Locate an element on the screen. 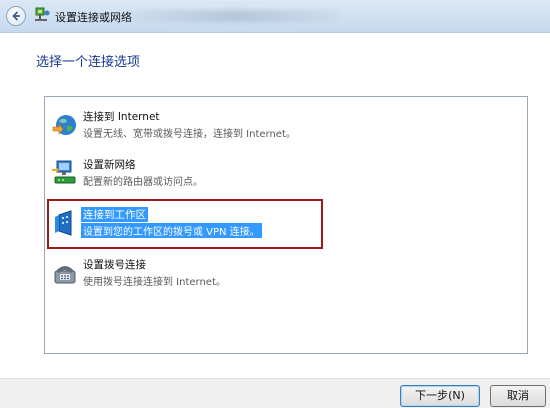 This screenshot has height=408, width=550. option-description: 设置无线、宽带或拨号连接，连接到 Internet。 is located at coordinates (189, 134).